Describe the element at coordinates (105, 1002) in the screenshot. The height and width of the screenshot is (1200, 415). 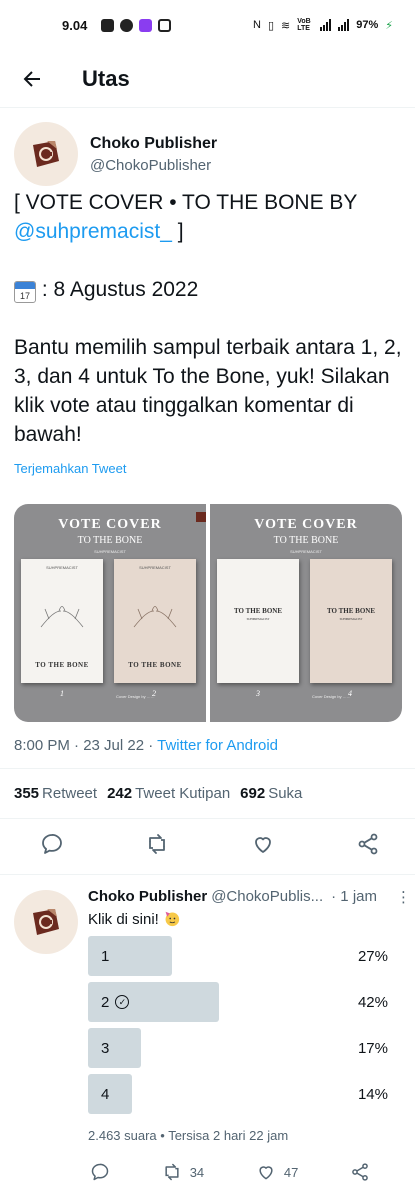
I see `poll-option-label: 2` at that location.